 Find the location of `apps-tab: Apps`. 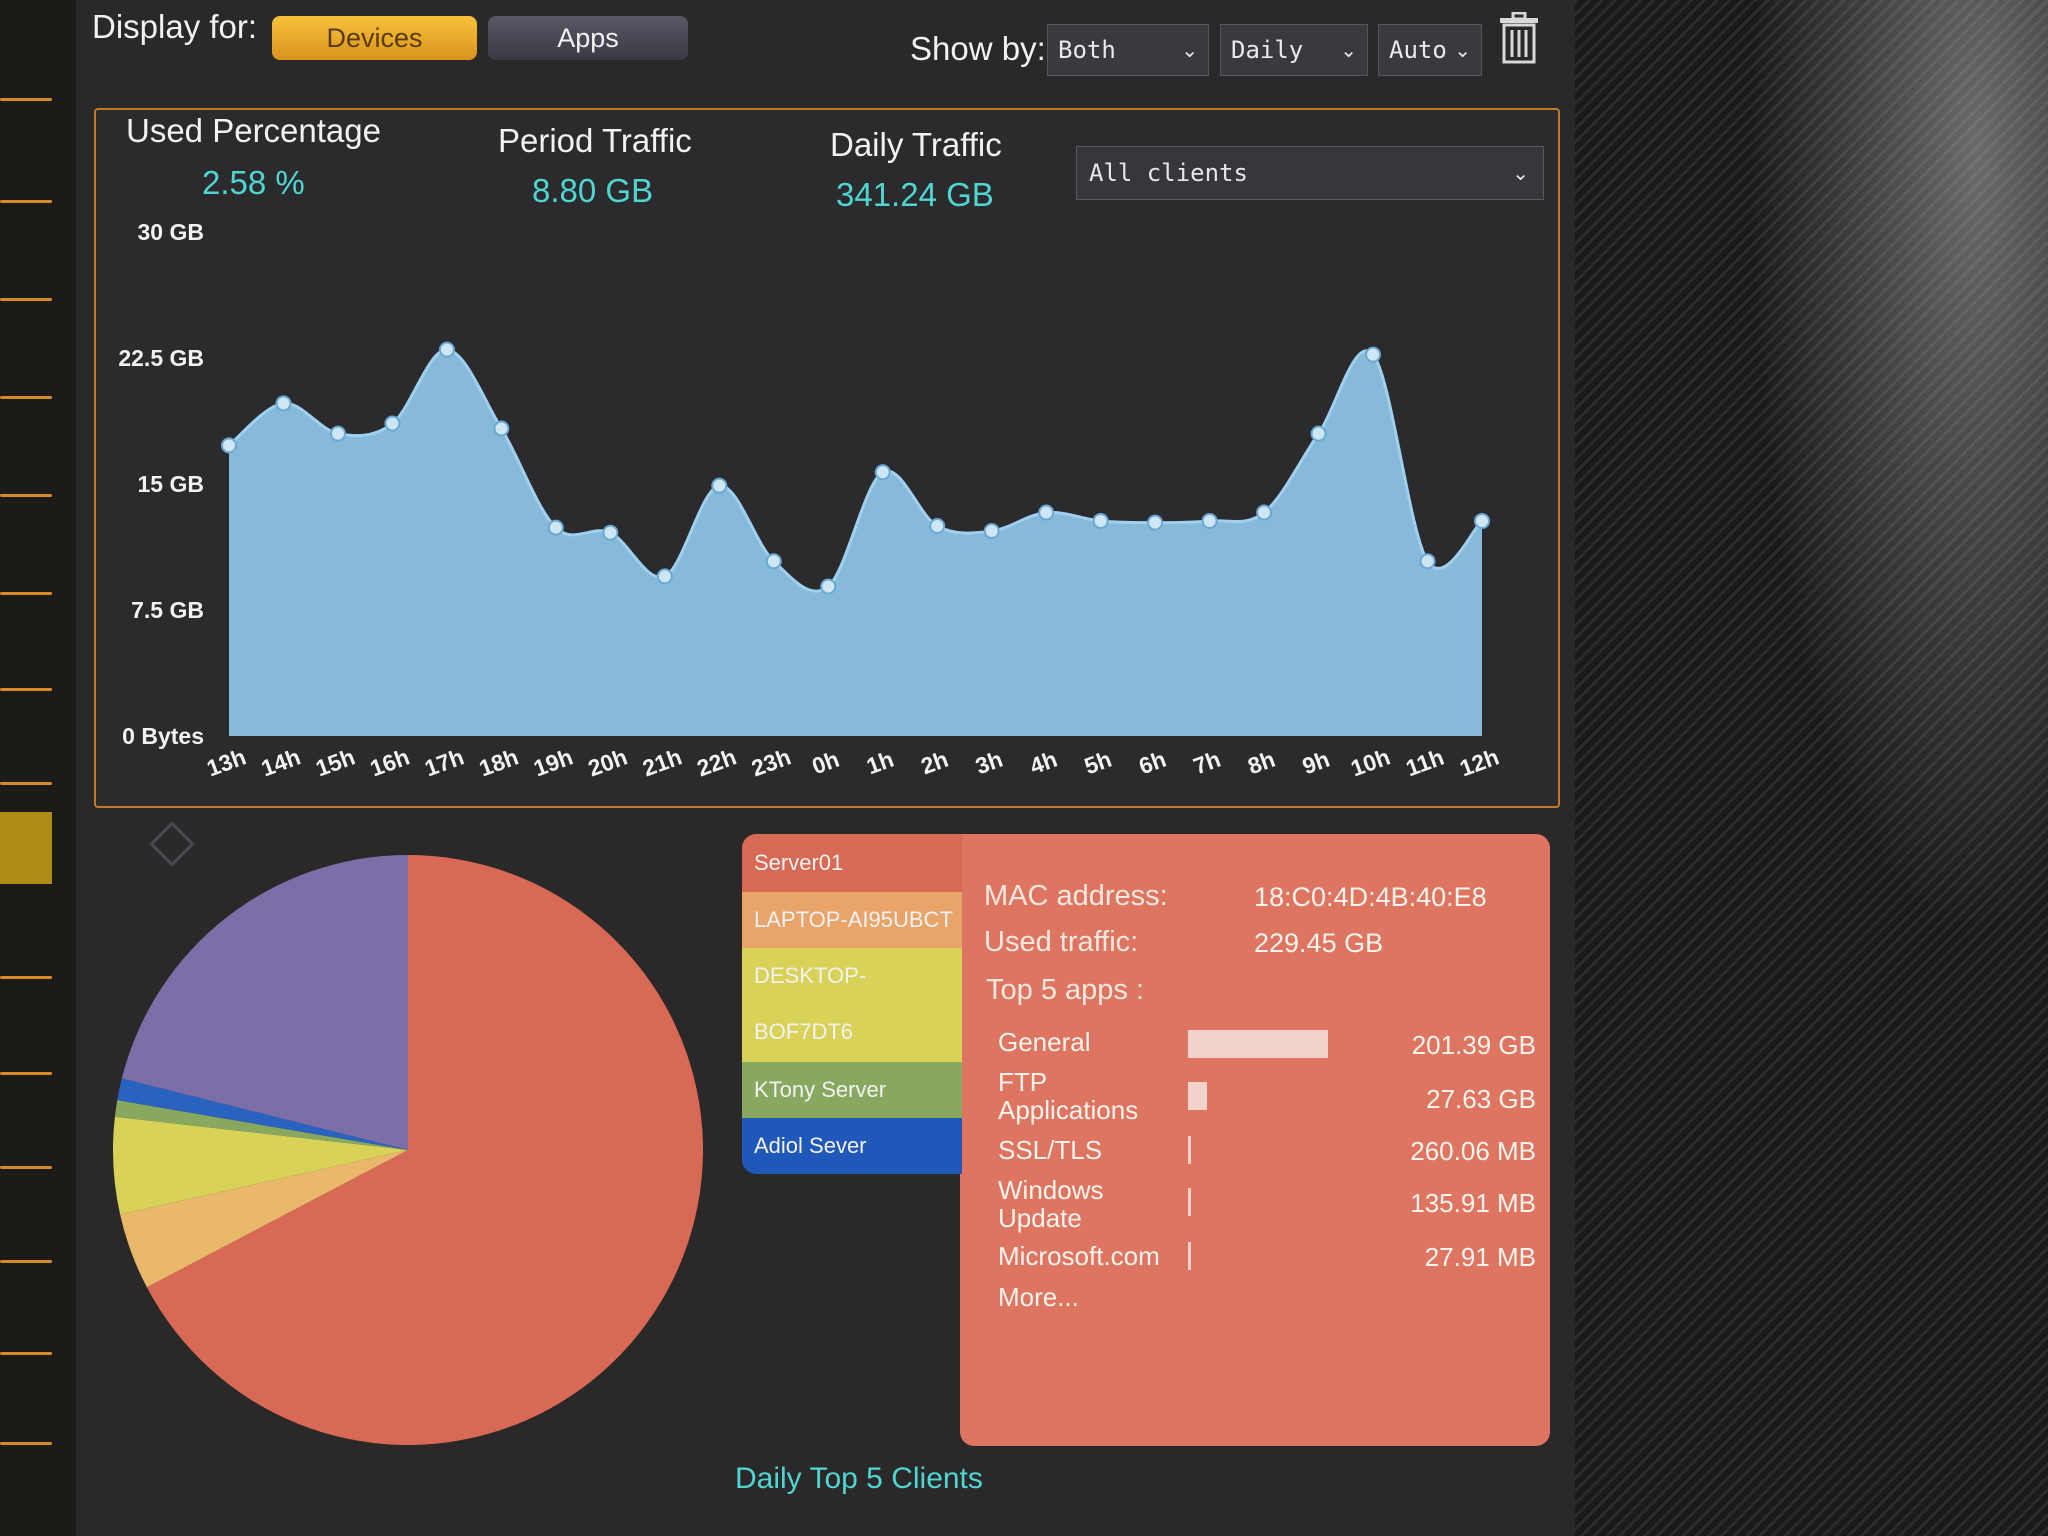

apps-tab: Apps is located at coordinates (588, 38).